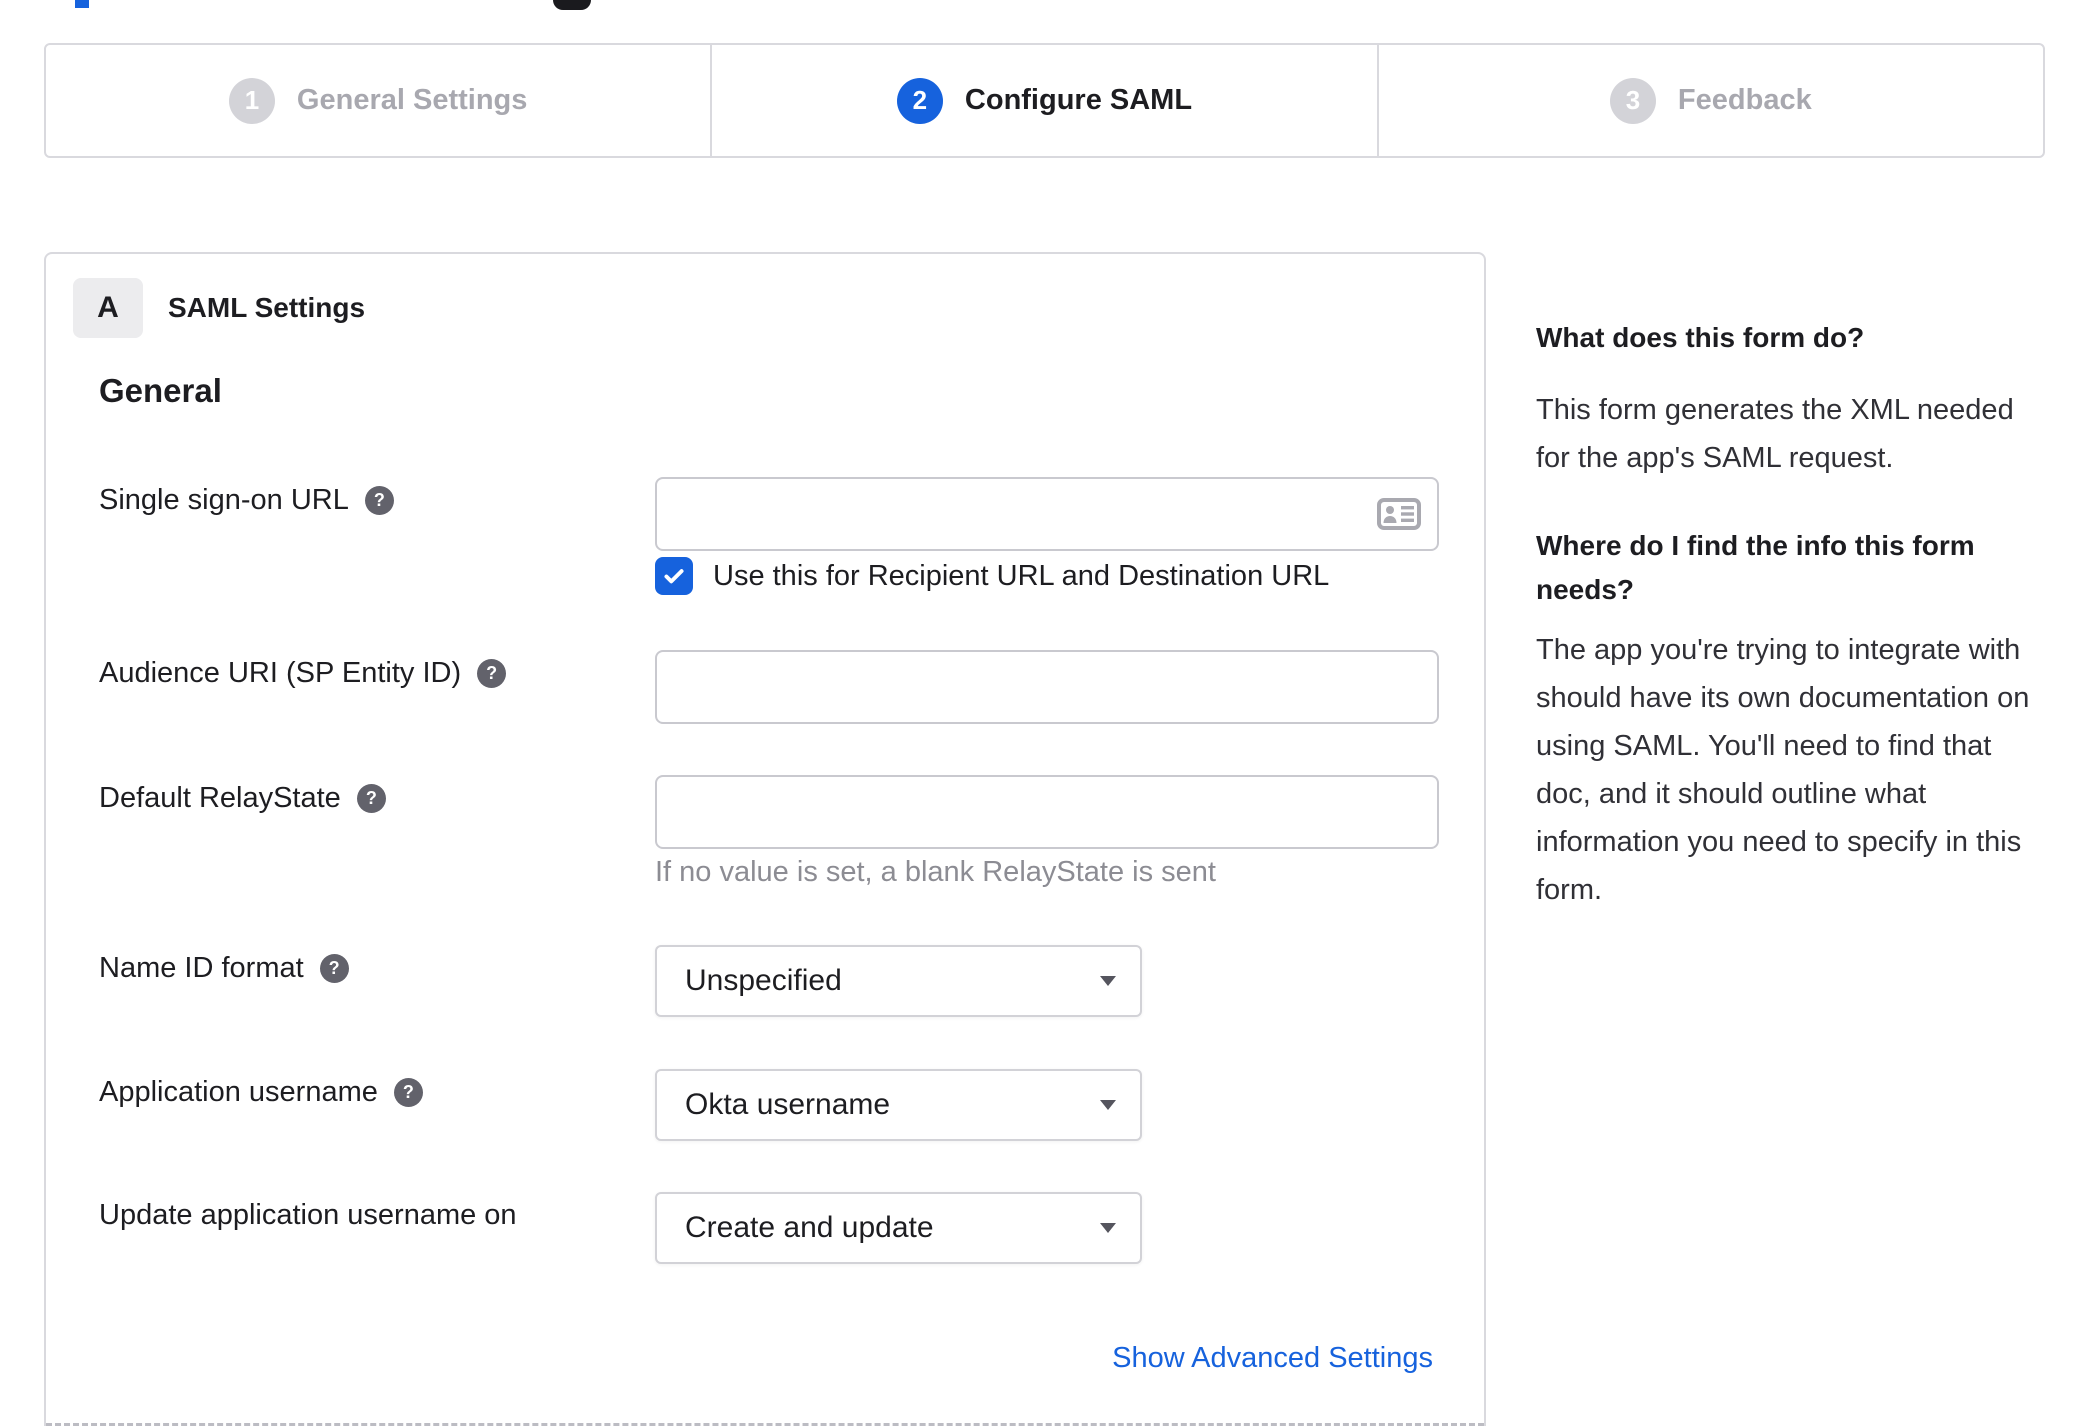 The height and width of the screenshot is (1426, 2092). Describe the element at coordinates (201, 968) in the screenshot. I see `name-id-format-label-text: Name ID format` at that location.